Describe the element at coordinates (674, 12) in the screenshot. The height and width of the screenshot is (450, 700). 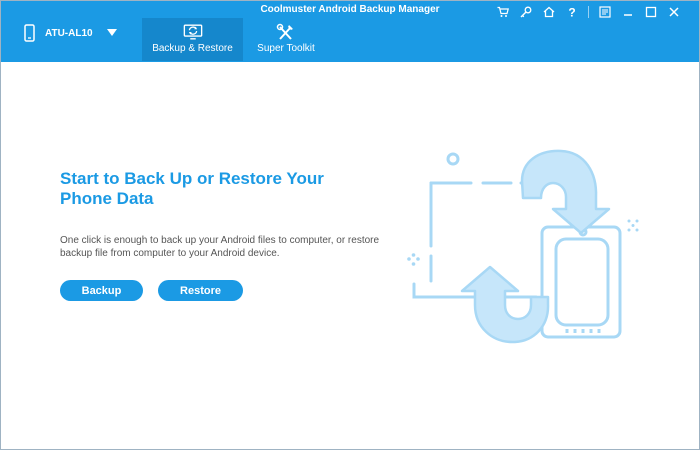
I see `close-icon` at that location.